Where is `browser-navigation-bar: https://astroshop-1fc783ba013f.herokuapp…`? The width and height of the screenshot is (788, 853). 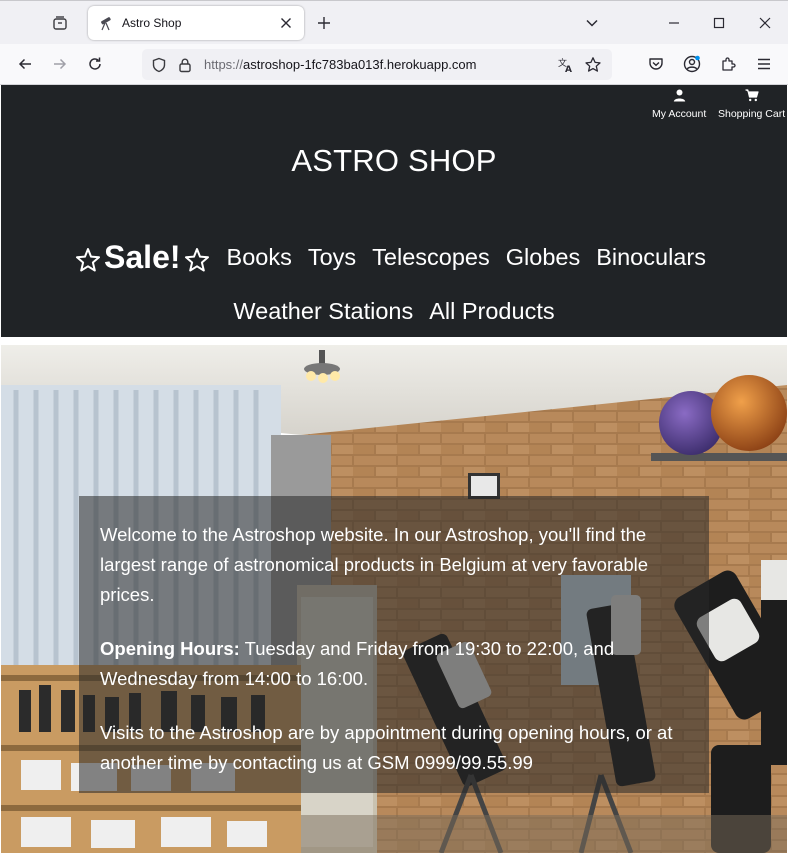 browser-navigation-bar: https://astroshop-1fc783ba013f.herokuapp… is located at coordinates (394, 64).